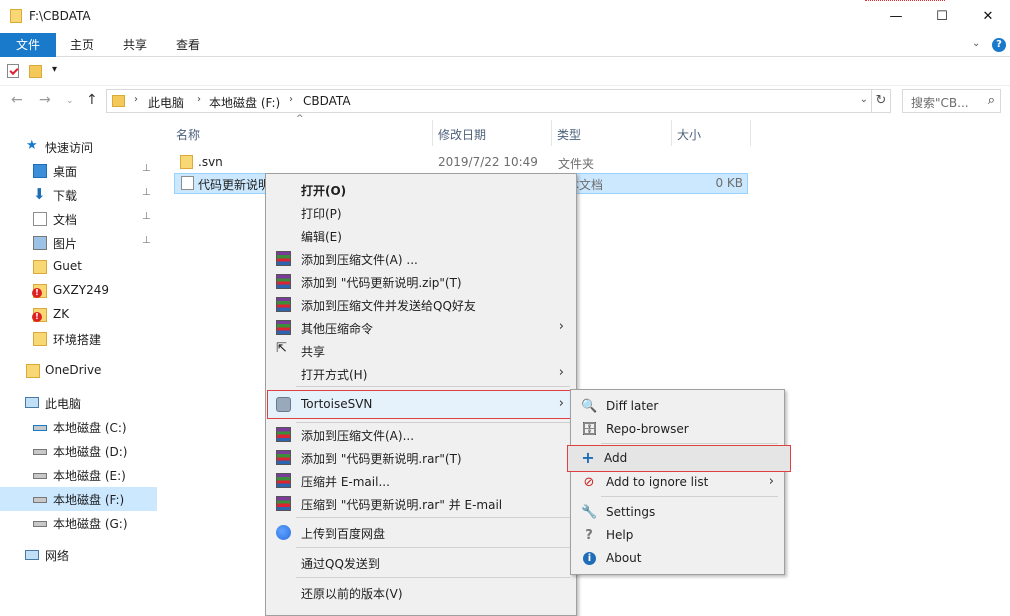  What do you see at coordinates (677, 429) in the screenshot?
I see `menu-item-repo-browser: 🗄 Repo-browser` at bounding box center [677, 429].